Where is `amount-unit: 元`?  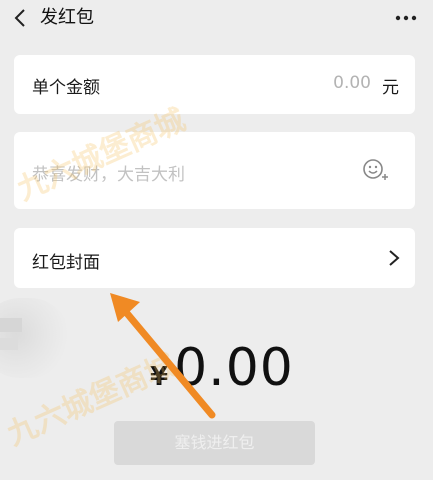 amount-unit: 元 is located at coordinates (390, 88).